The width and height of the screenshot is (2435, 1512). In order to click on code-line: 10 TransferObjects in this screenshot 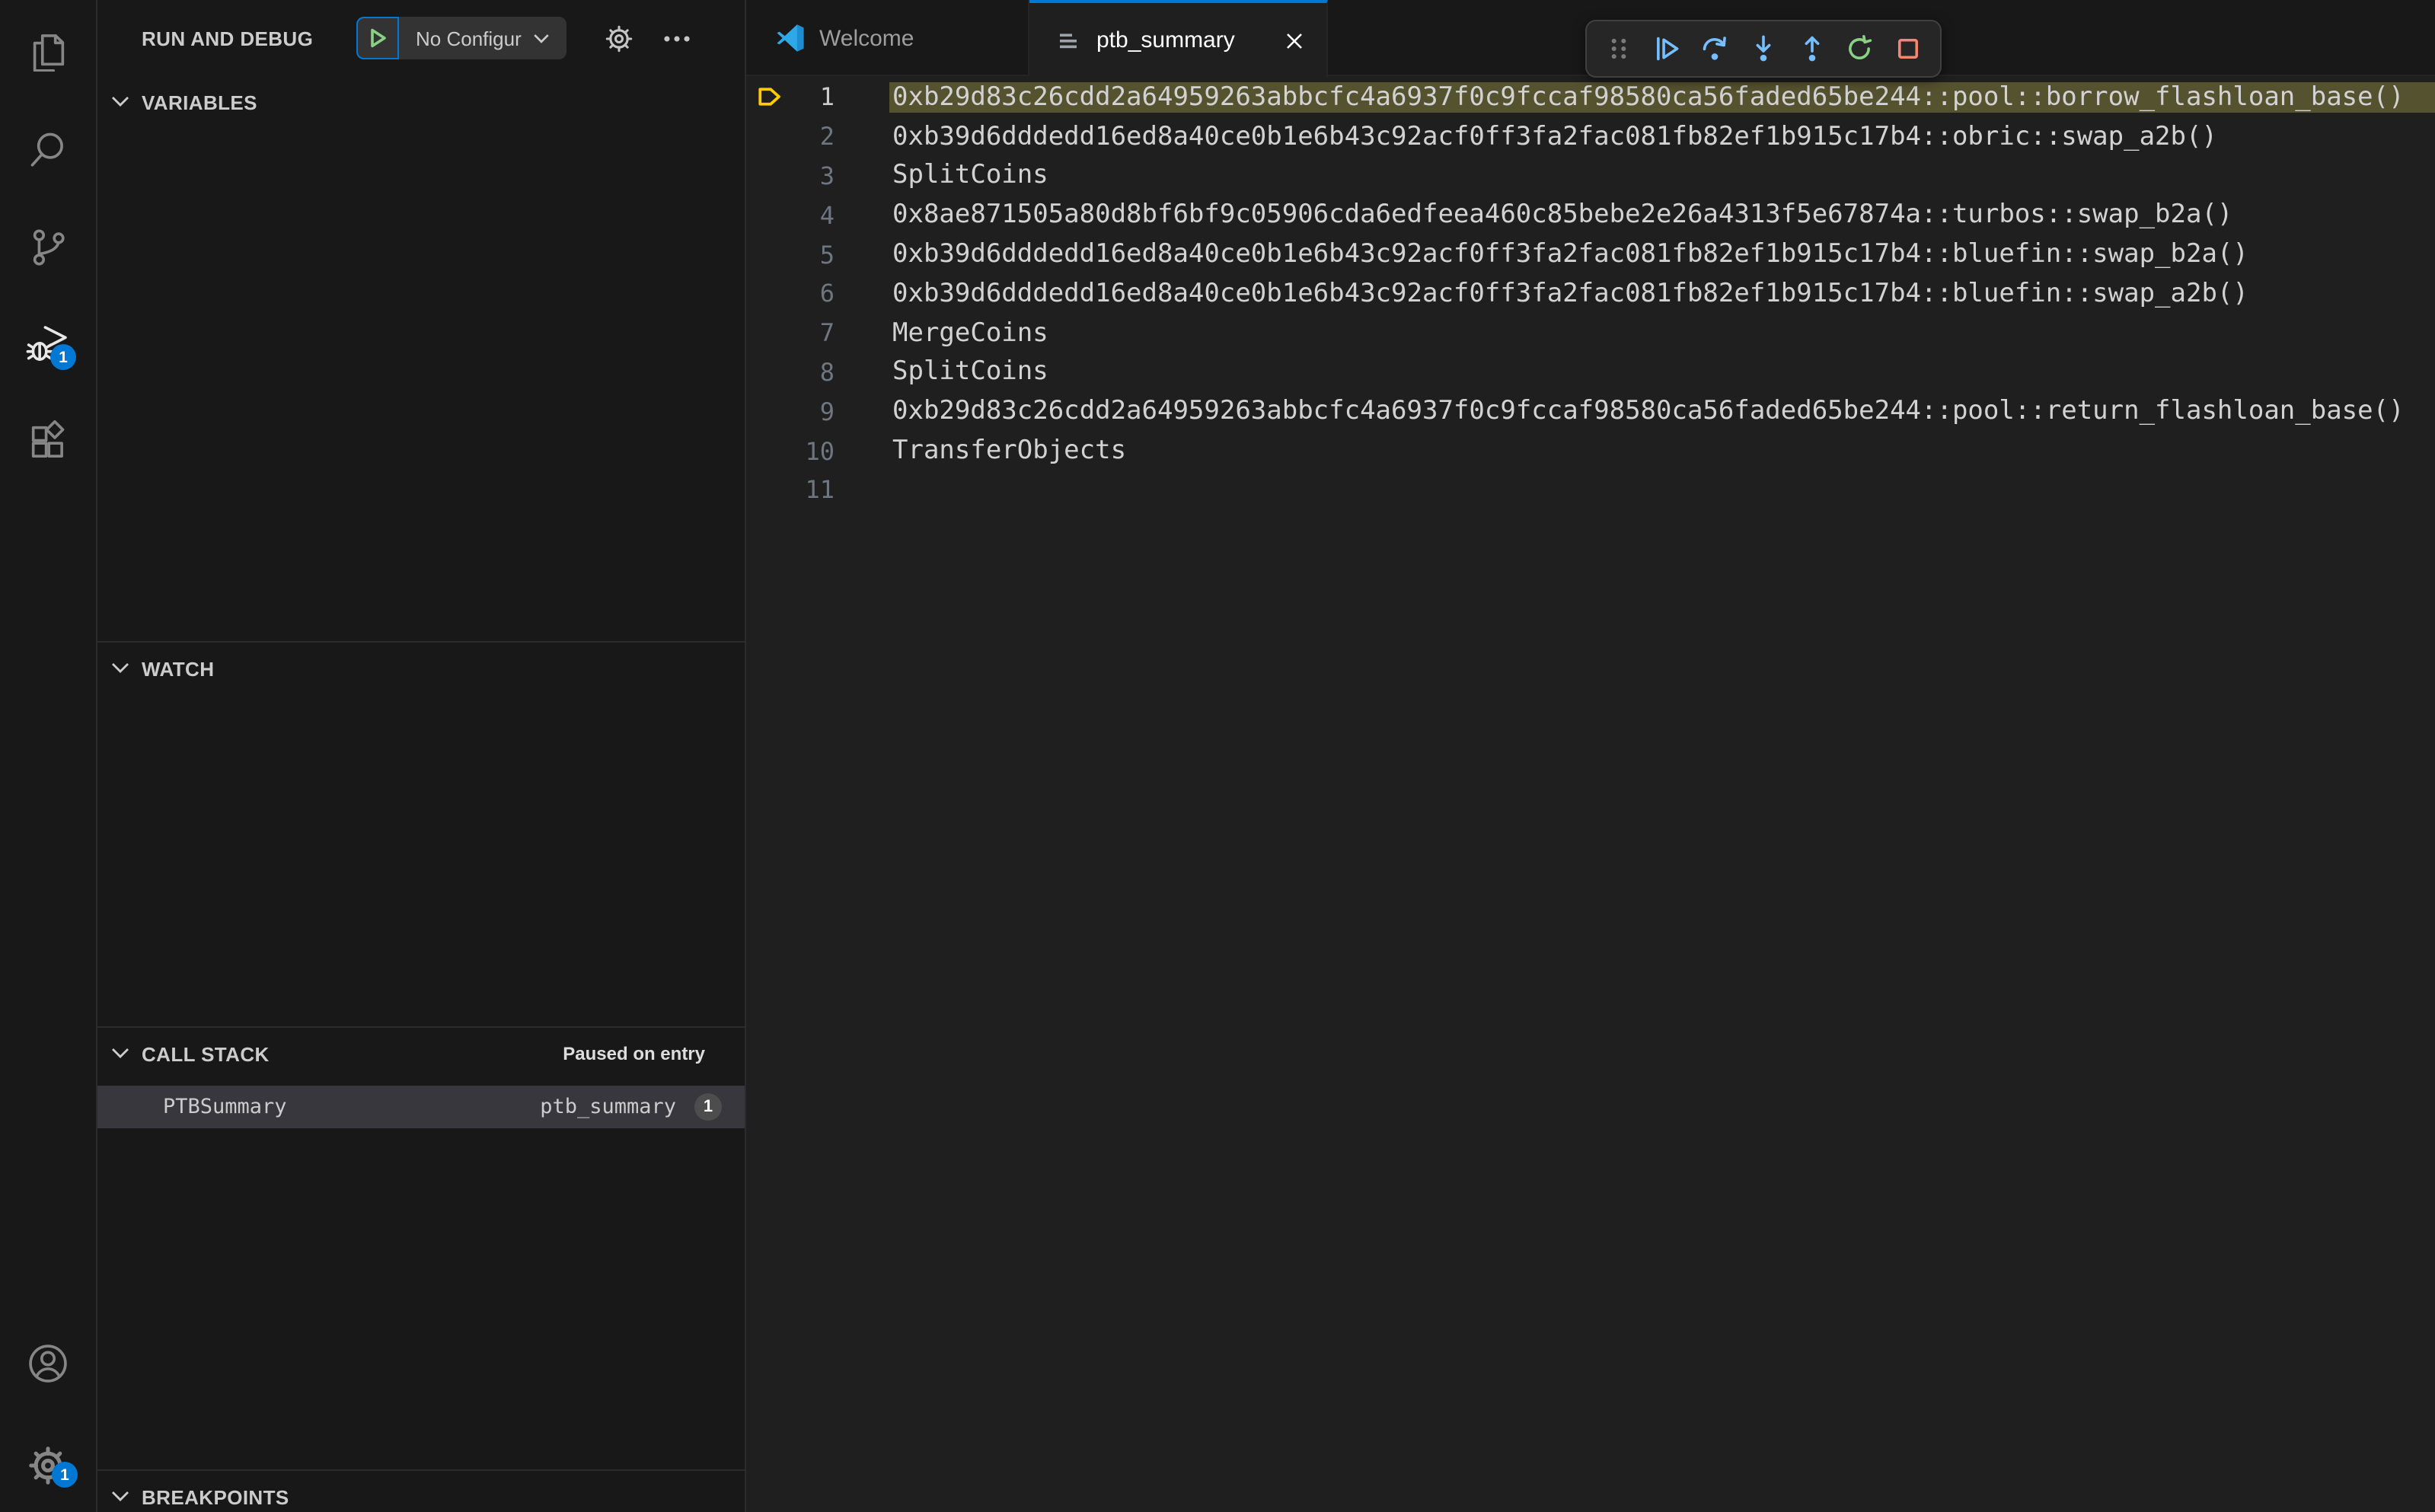, I will do `click(1590, 451)`.